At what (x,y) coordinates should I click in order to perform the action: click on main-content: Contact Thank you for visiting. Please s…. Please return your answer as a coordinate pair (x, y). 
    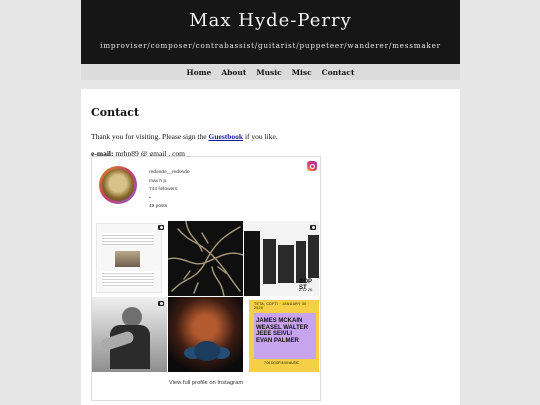
    Looking at the image, I should click on (271, 132).